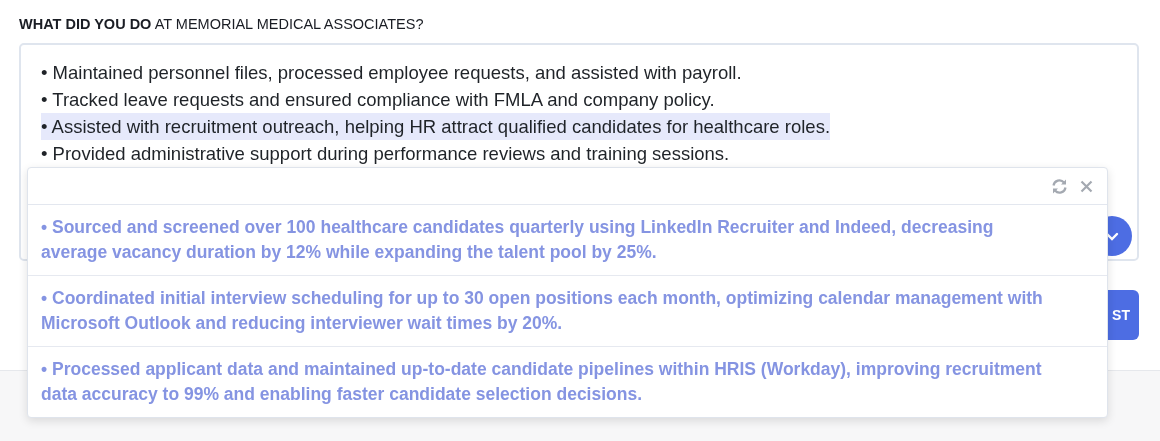 The image size is (1160, 441). What do you see at coordinates (391, 73) in the screenshot?
I see `bullet-line: • Maintained personnel files, processed employee requests, and assisted with payroll.` at bounding box center [391, 73].